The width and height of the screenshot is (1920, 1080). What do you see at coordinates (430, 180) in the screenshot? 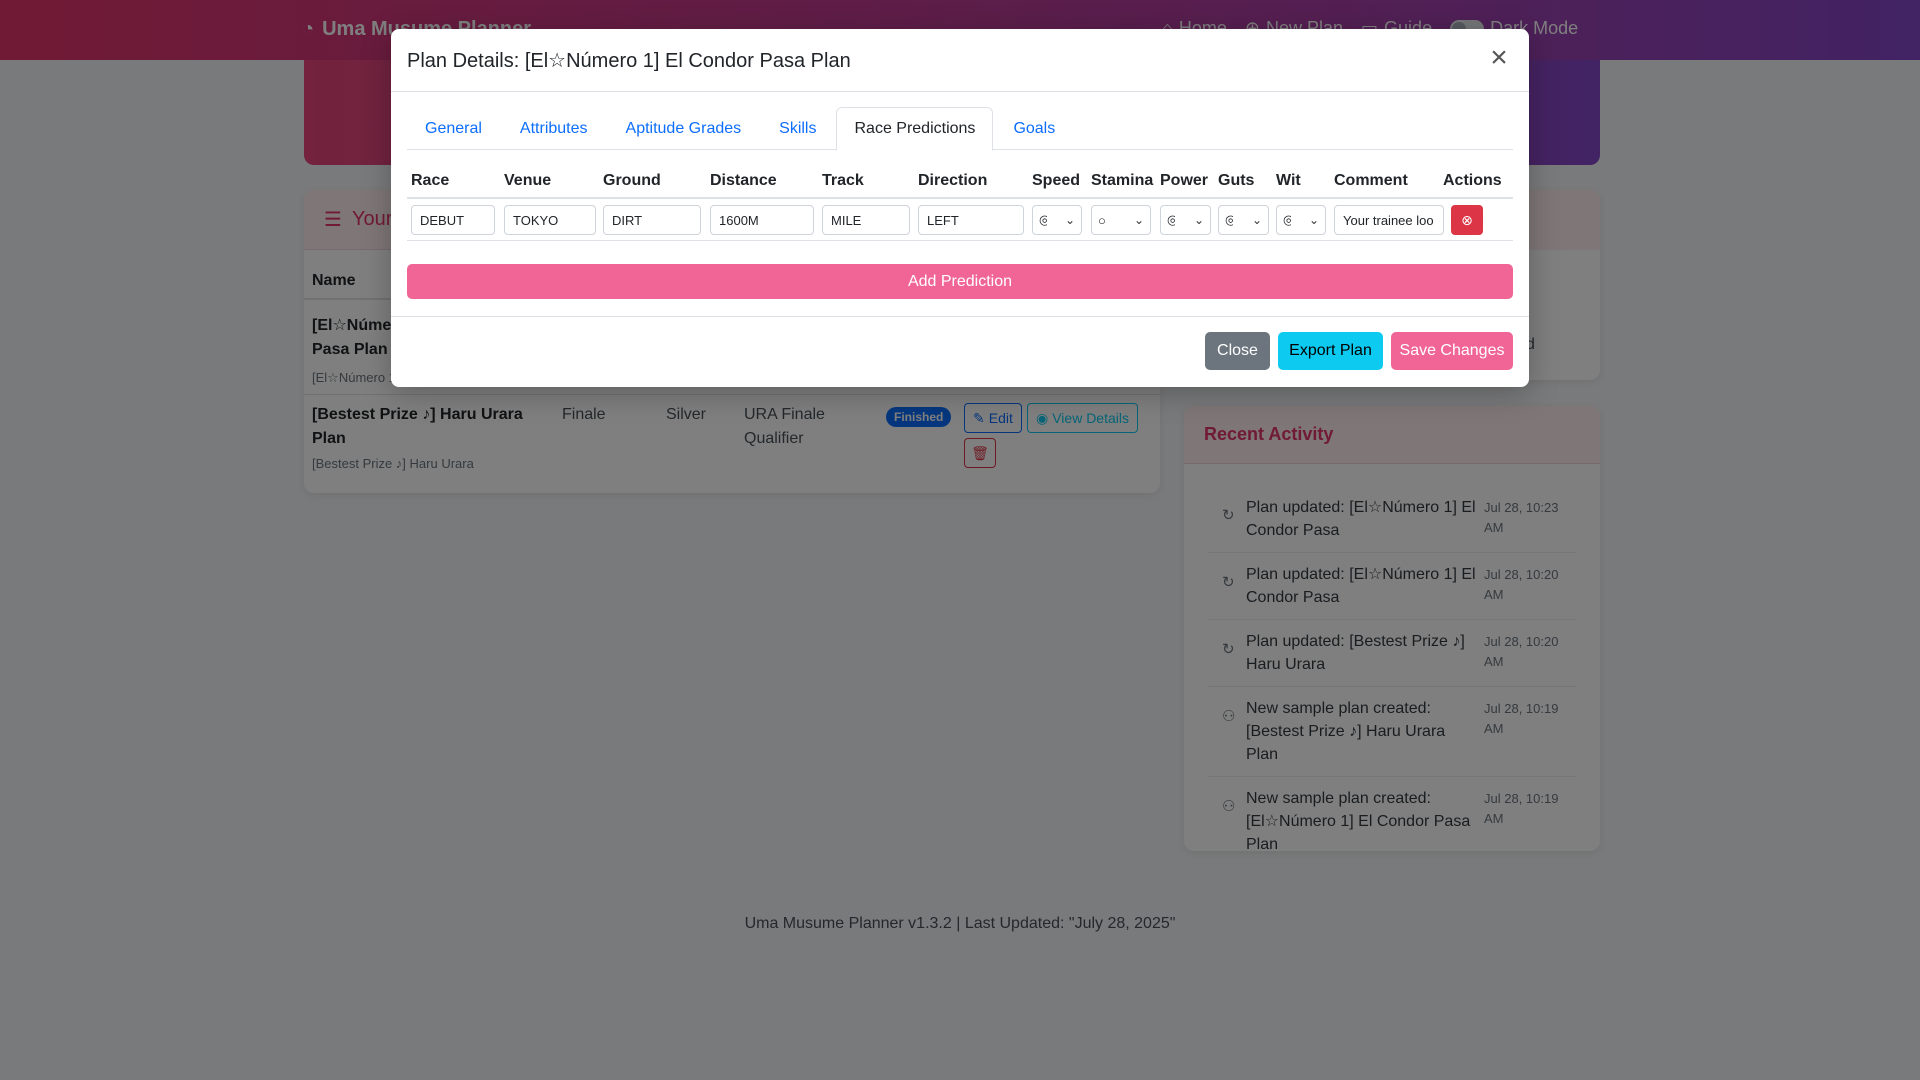
I see `col-race: Race` at bounding box center [430, 180].